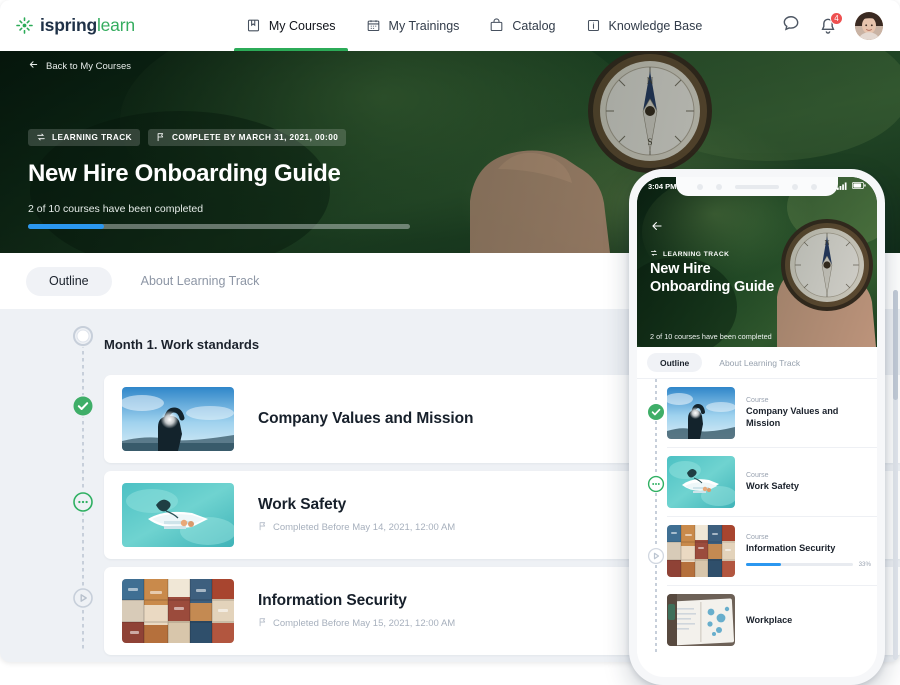  What do you see at coordinates (66, 226) in the screenshot?
I see `hero-progress-fill` at bounding box center [66, 226].